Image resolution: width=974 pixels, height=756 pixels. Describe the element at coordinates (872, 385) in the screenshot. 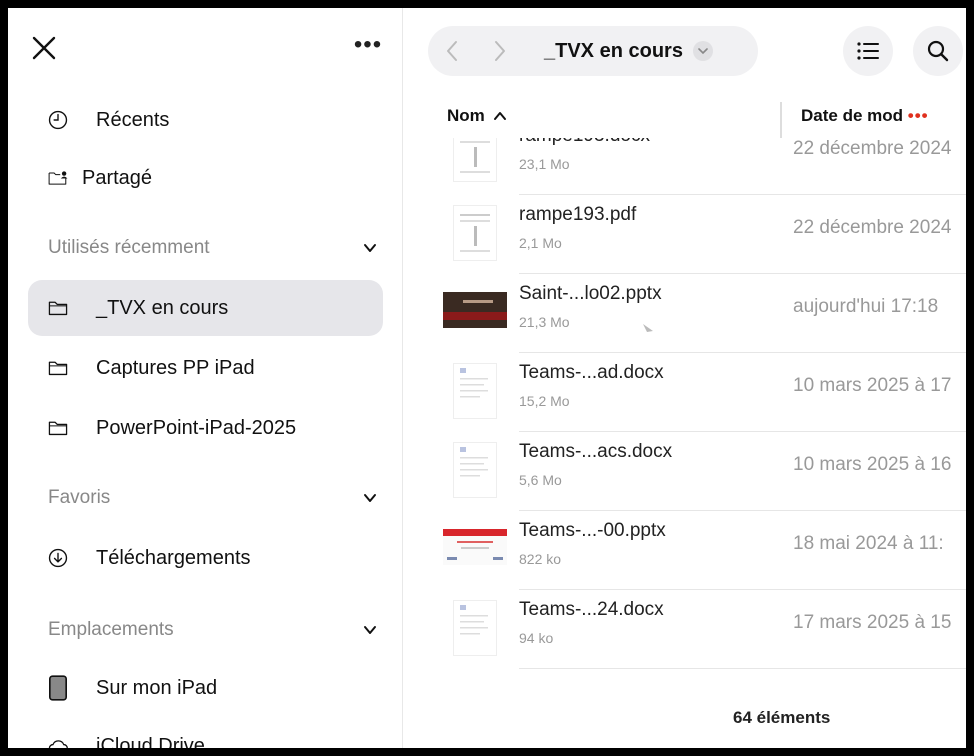

I see `file-date: 10 mars 2025 à 17` at that location.